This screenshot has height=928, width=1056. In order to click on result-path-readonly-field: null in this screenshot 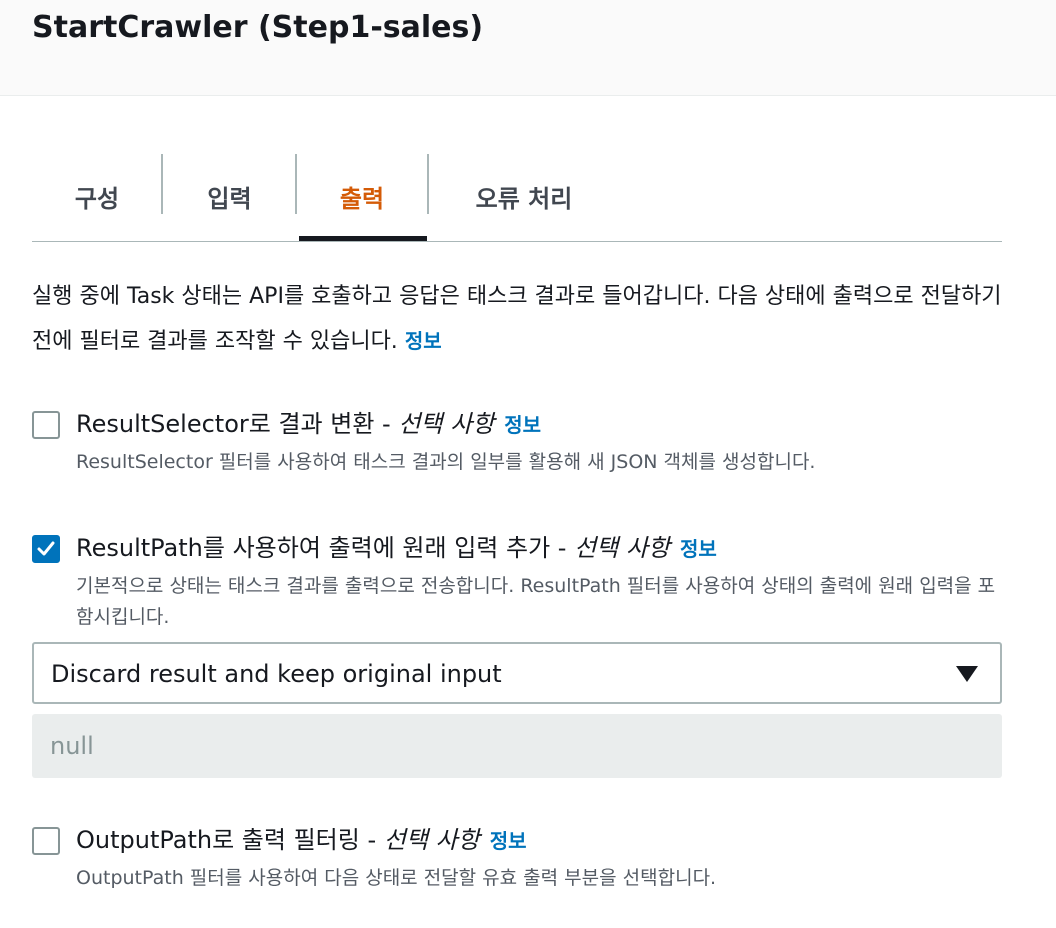, I will do `click(517, 746)`.